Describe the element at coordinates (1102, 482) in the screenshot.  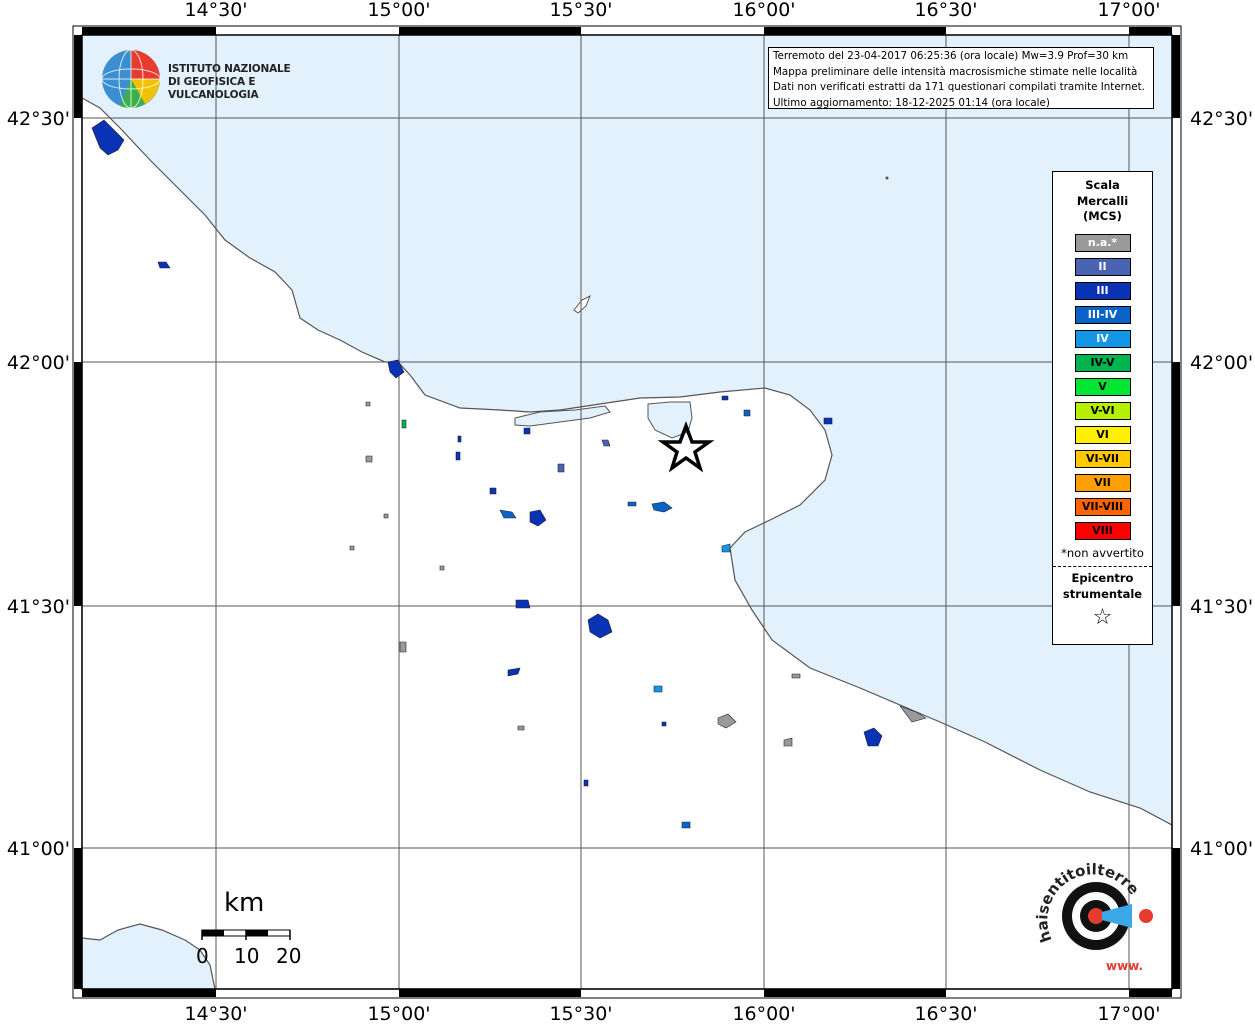
I see `legend-swatch: VII` at that location.